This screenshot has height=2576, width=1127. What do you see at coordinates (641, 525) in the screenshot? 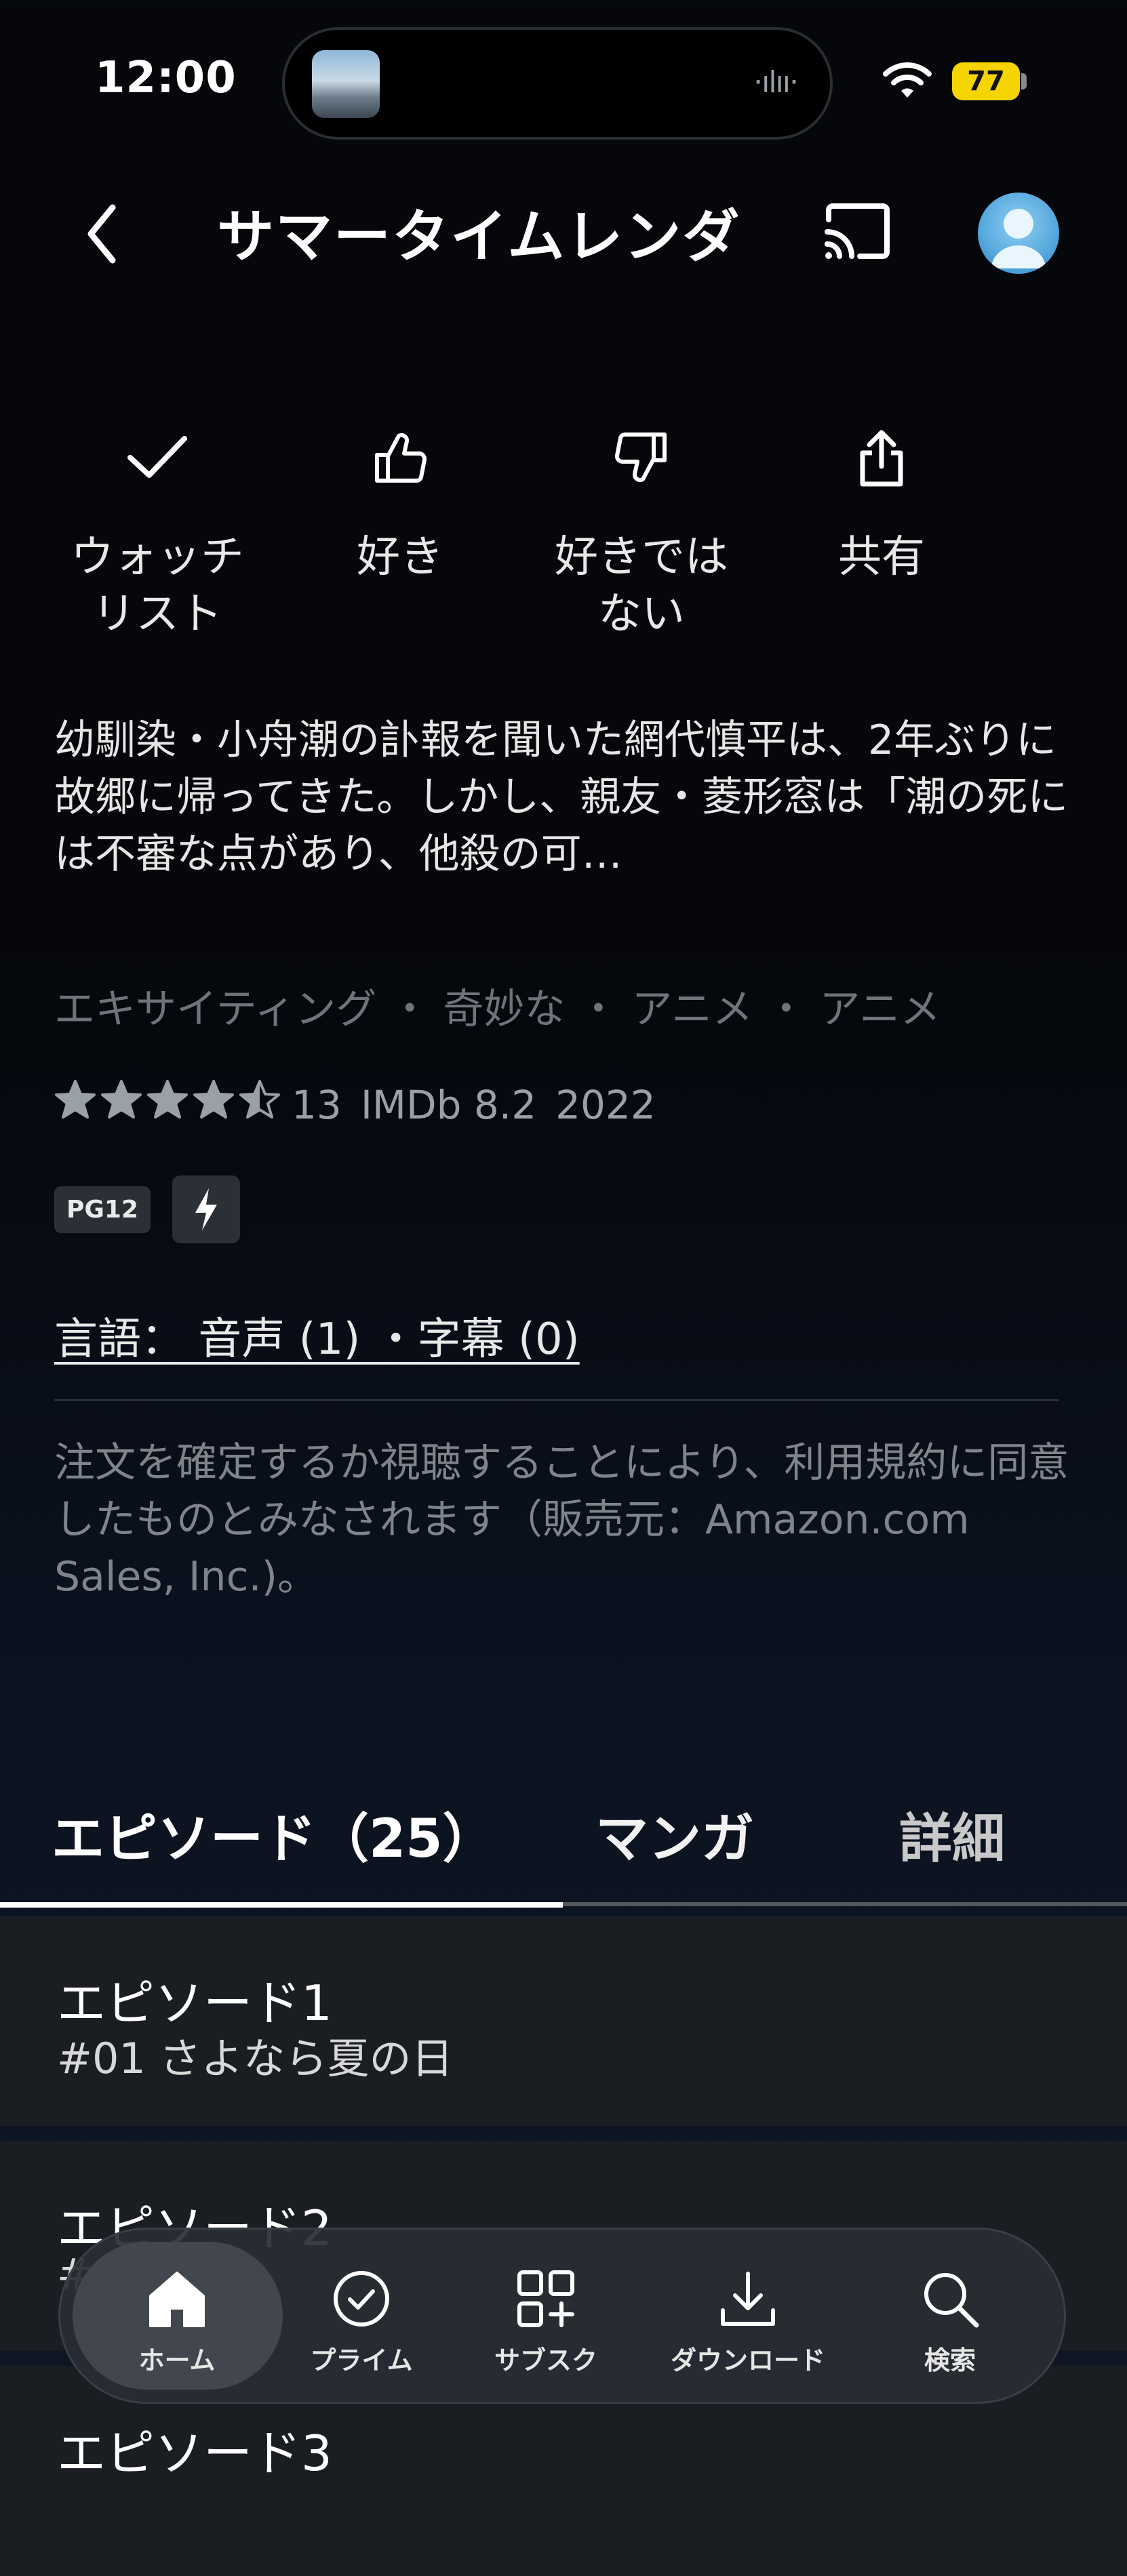
I see `dislike-button: 好きでは ない` at bounding box center [641, 525].